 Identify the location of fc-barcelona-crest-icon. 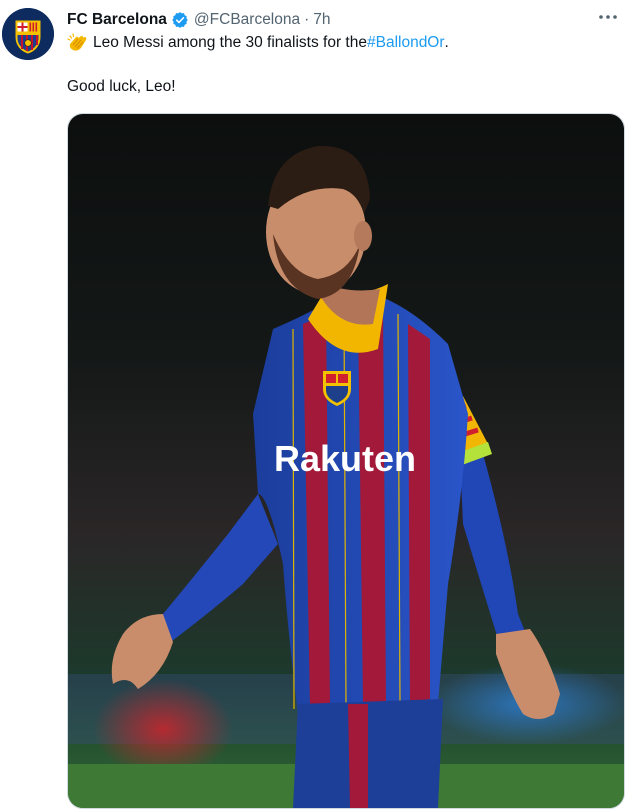
(28, 34).